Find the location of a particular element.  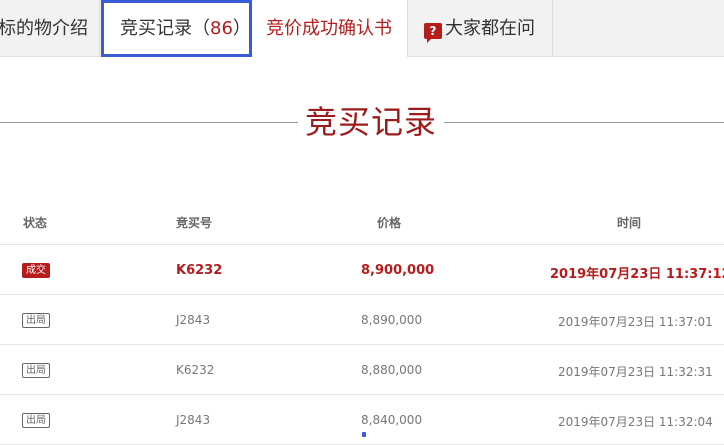

tab-records-label: 竞买记录（ is located at coordinates (165, 28).